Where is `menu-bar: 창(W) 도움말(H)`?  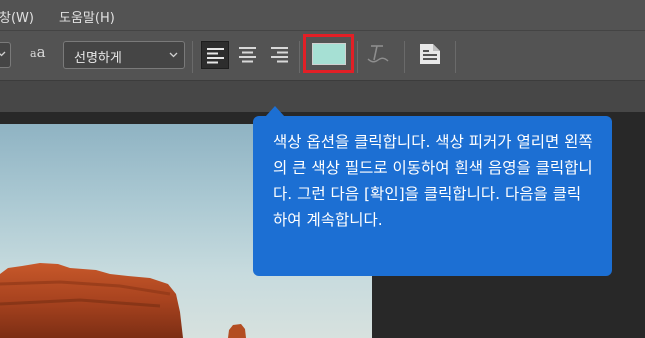
menu-bar: 창(W) 도움말(H) is located at coordinates (322, 15).